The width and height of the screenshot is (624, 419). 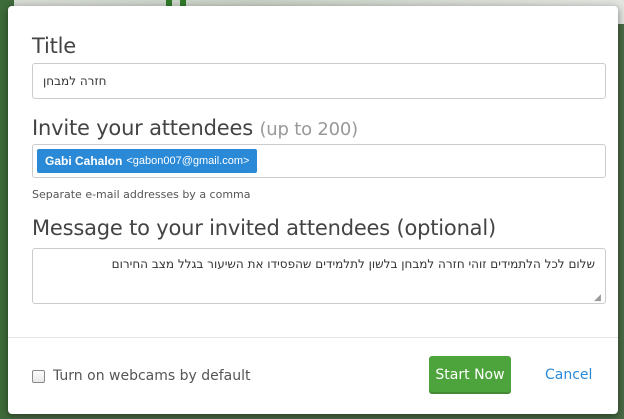 I want to click on title-input: חזרה למבחן, so click(x=319, y=81).